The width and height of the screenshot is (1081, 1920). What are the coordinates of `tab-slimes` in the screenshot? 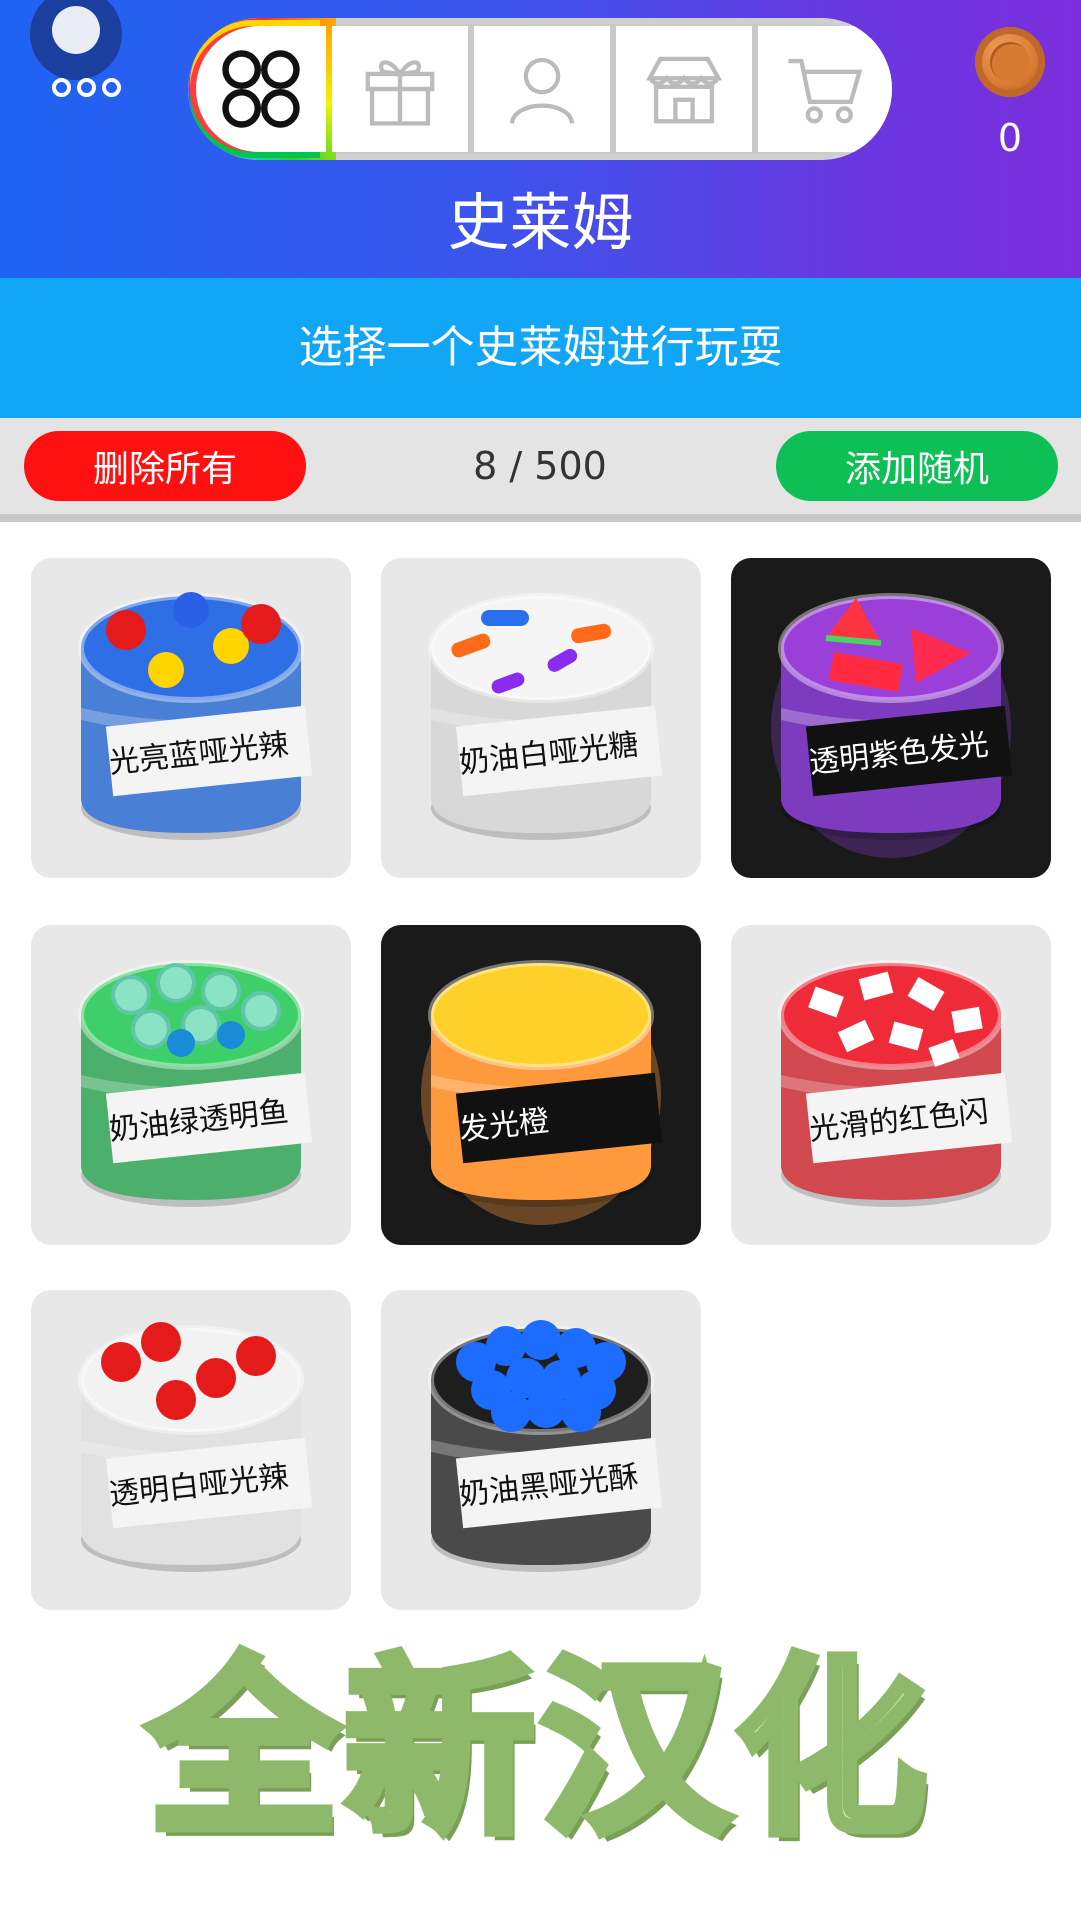 It's located at (261, 89).